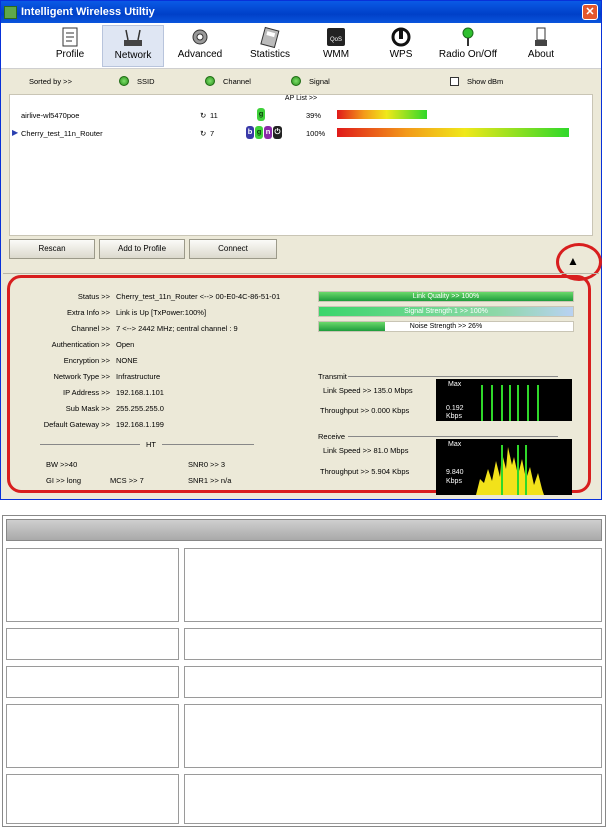 Image resolution: width=610 pixels, height=830 pixels. I want to click on sort-signal-radio, so click(296, 81).